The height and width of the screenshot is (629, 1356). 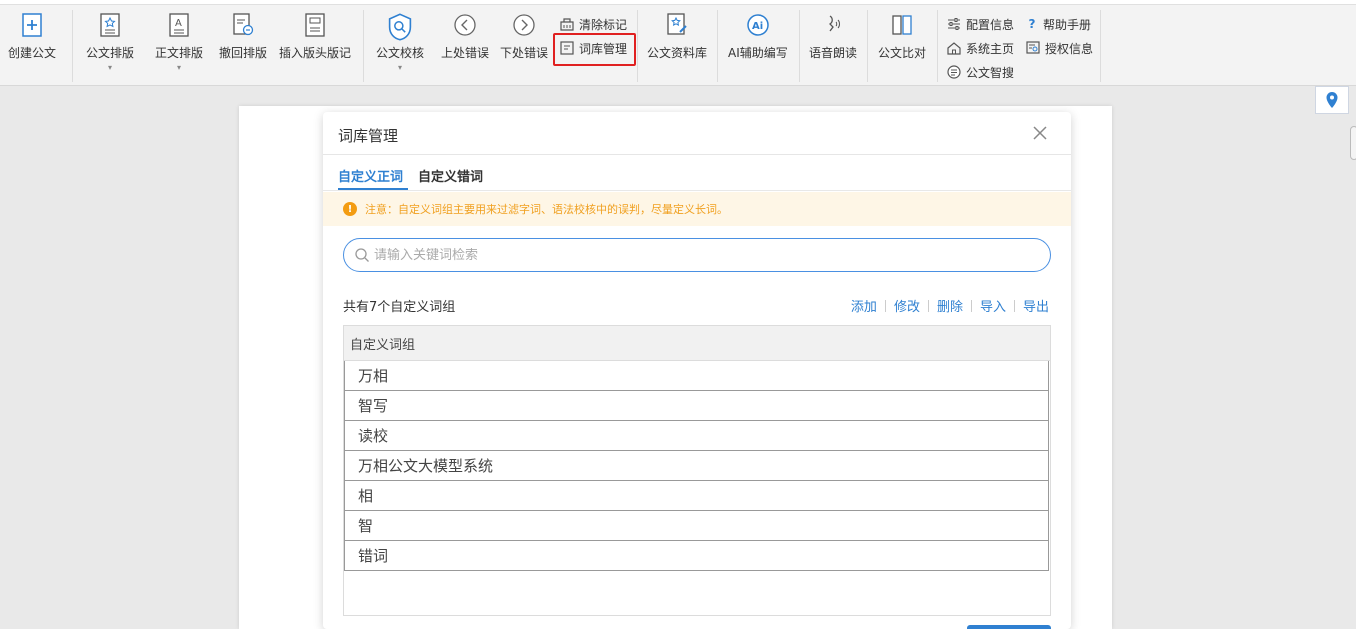 I want to click on edit-link: 修改, so click(x=907, y=305).